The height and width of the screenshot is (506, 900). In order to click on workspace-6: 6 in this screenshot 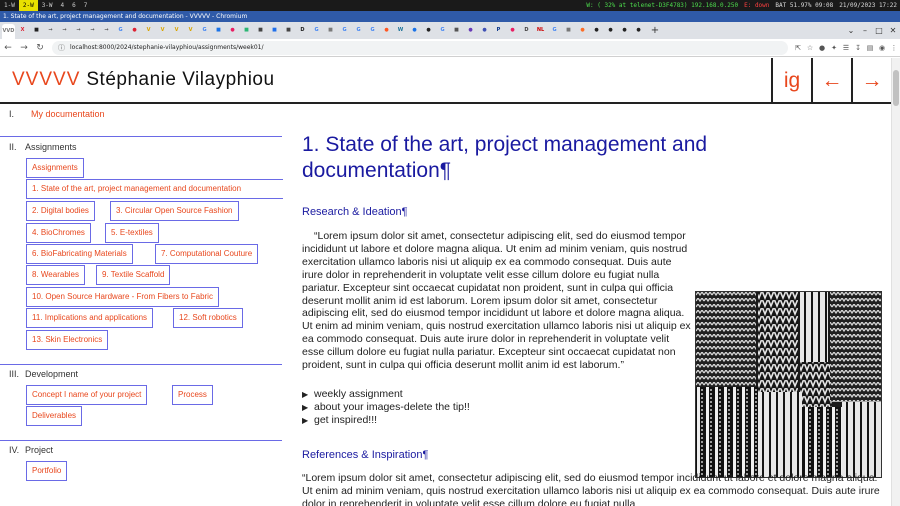, I will do `click(74, 5)`.